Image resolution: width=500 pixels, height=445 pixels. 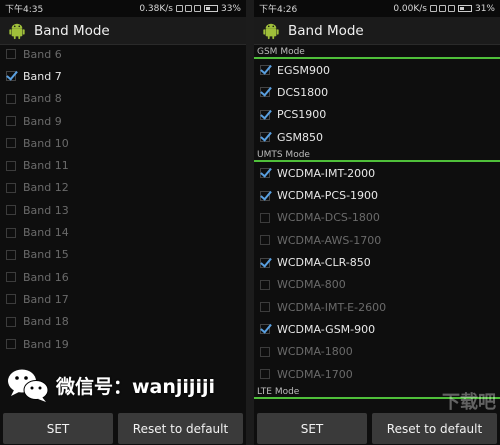 What do you see at coordinates (123, 54) in the screenshot?
I see `checkbox-row: Band 6` at bounding box center [123, 54].